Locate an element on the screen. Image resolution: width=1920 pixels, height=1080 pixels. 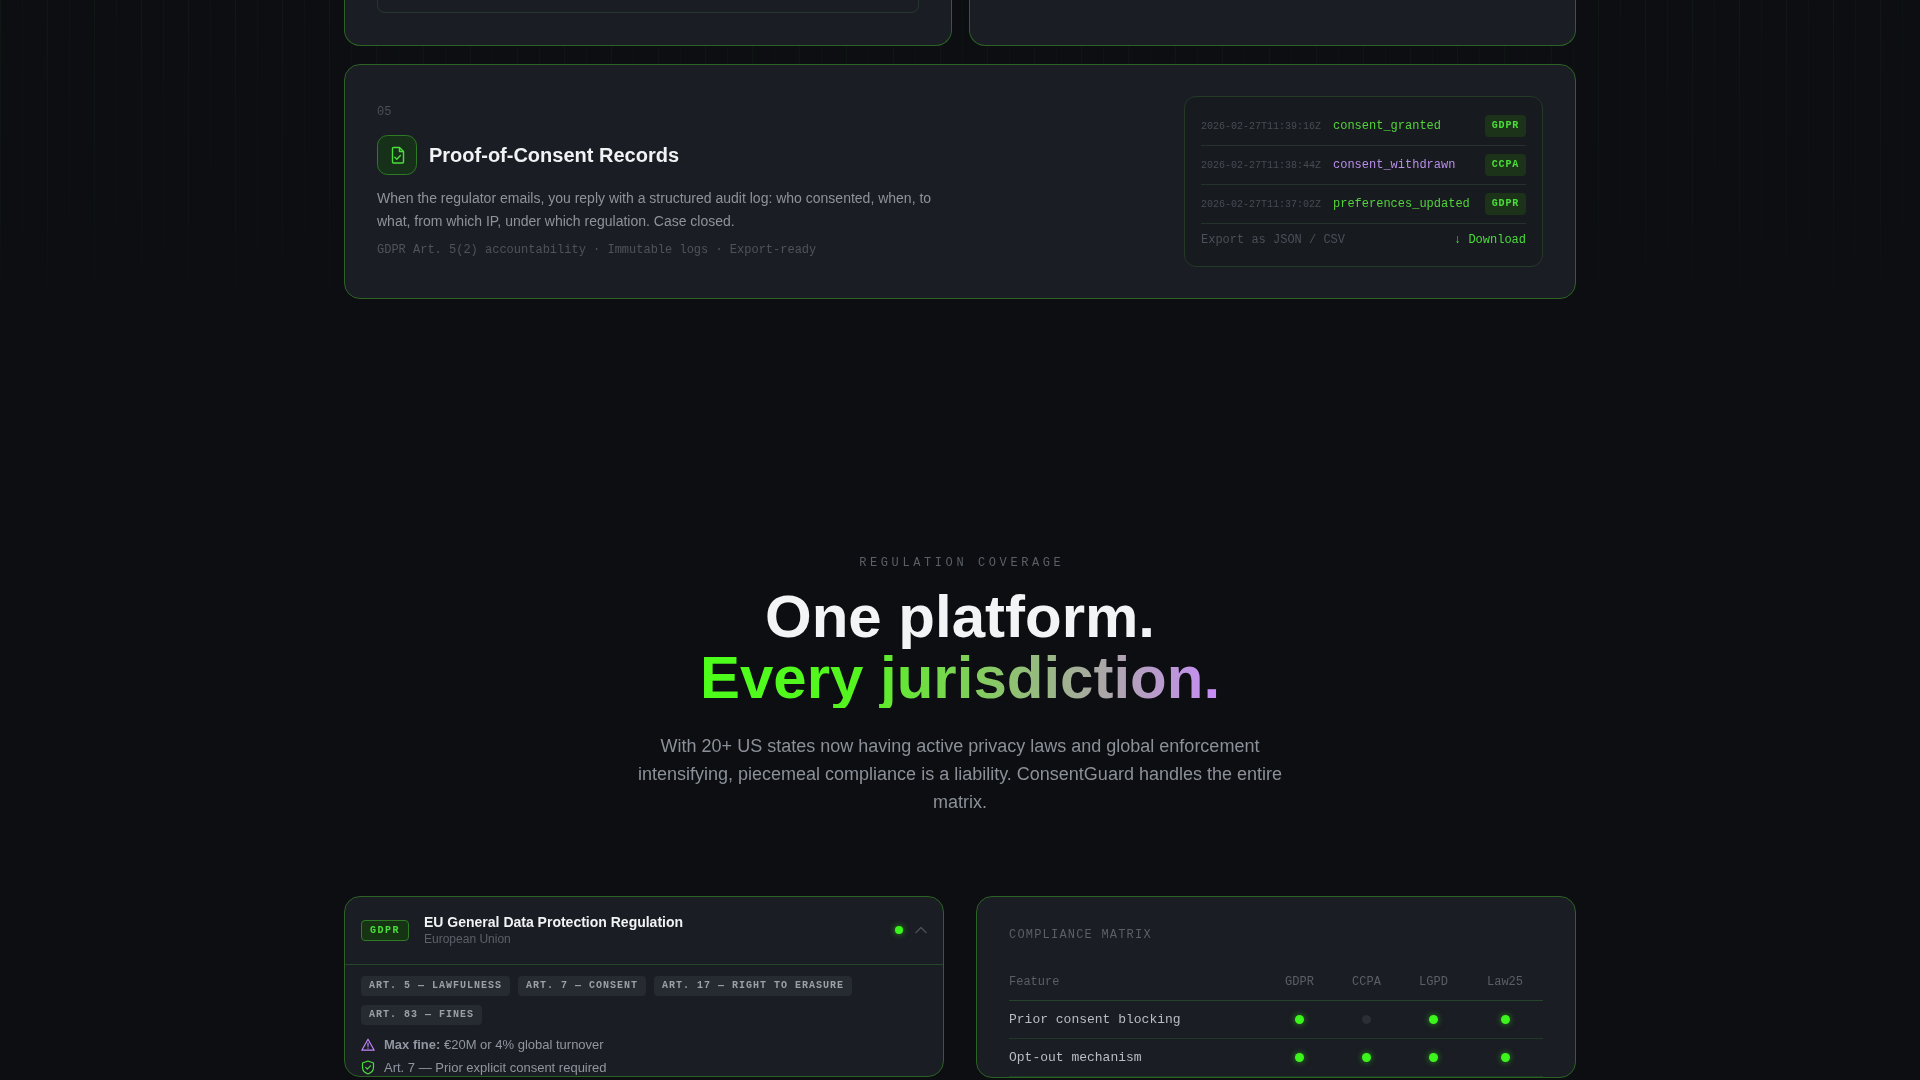
matrix-title: COMPLIANCE MATRIX is located at coordinates (1081, 935).